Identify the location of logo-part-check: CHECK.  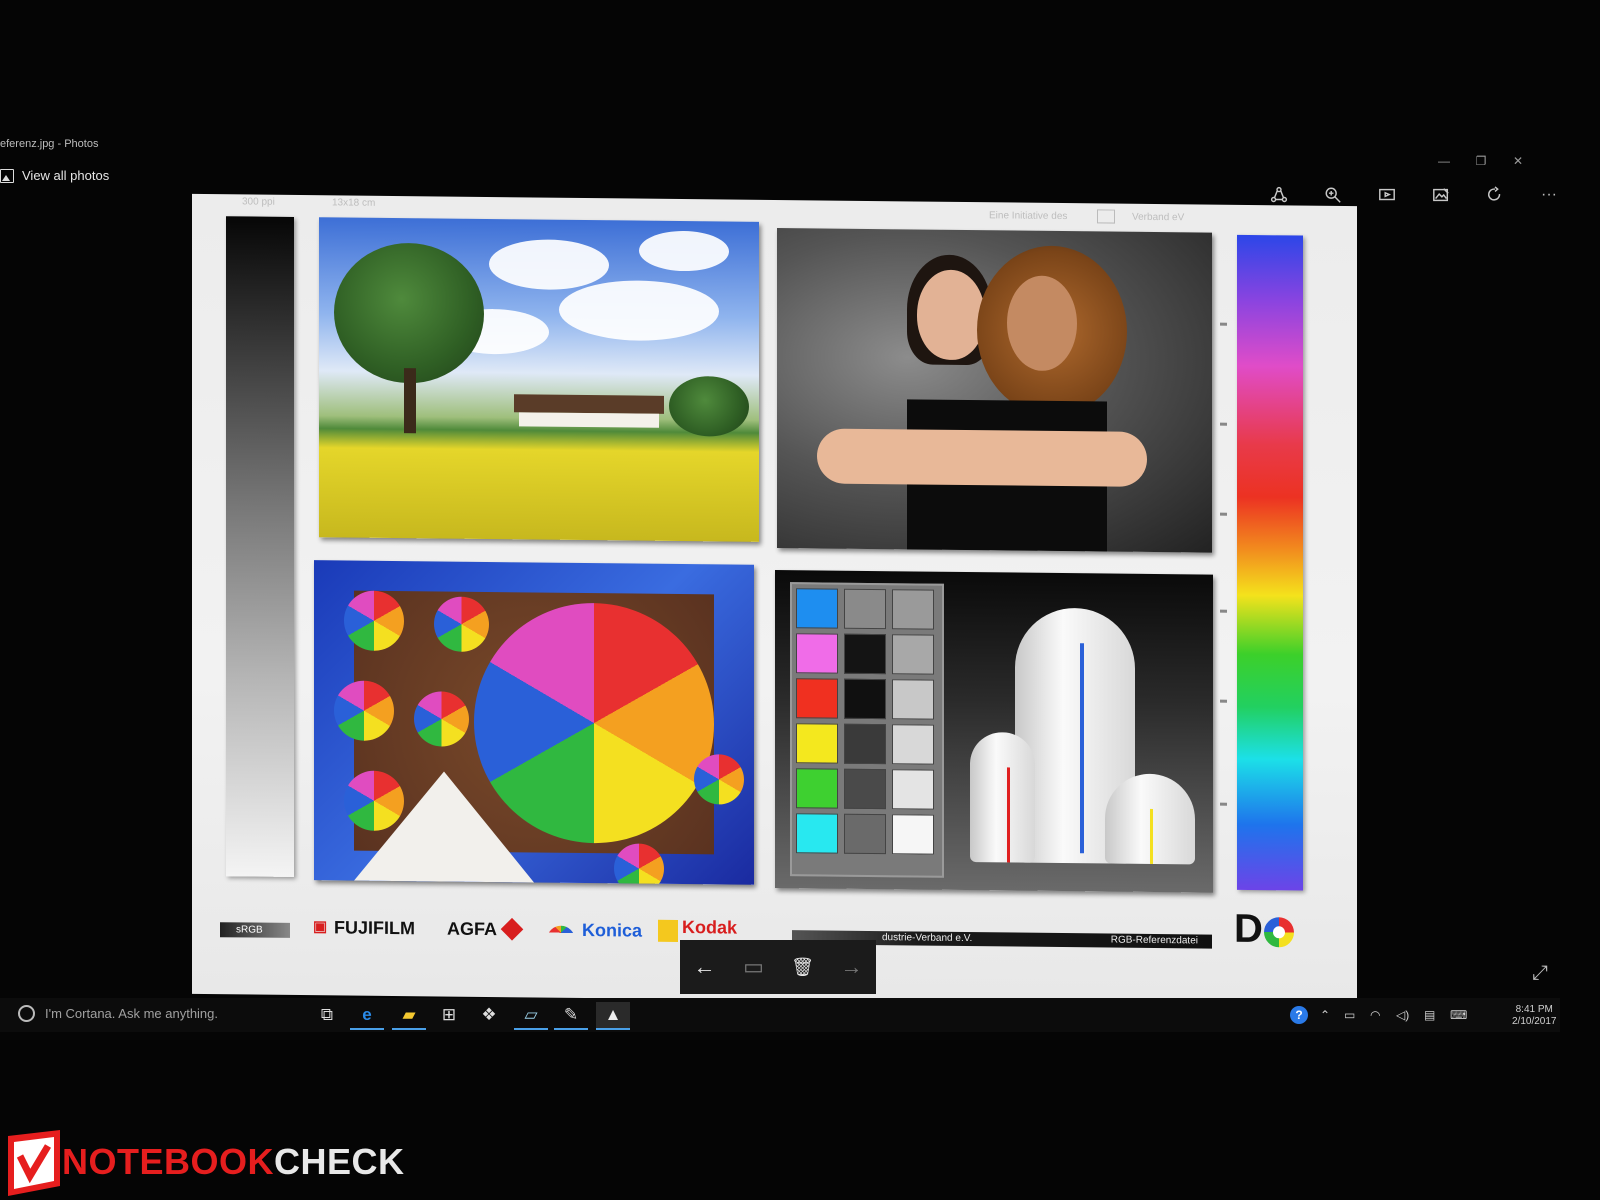
(339, 1161).